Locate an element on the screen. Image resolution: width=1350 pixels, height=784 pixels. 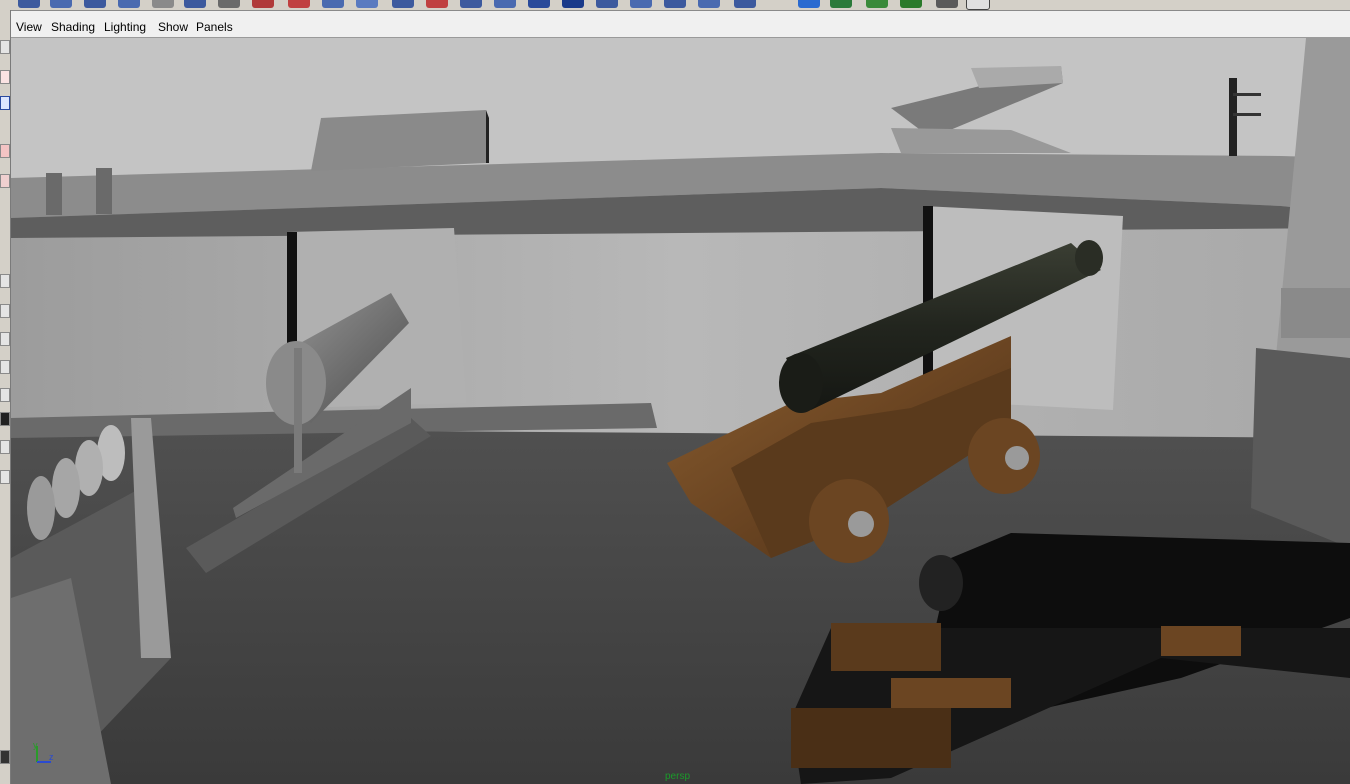
tool-box is located at coordinates (5, 397).